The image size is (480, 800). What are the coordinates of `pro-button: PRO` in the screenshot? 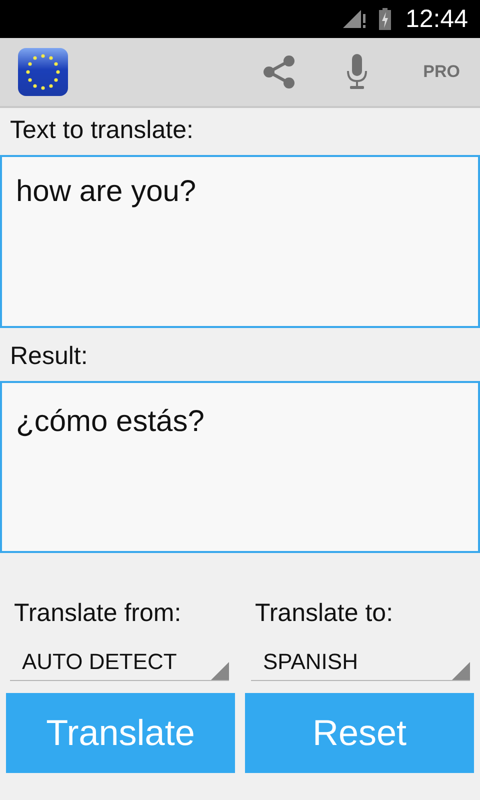 It's located at (441, 72).